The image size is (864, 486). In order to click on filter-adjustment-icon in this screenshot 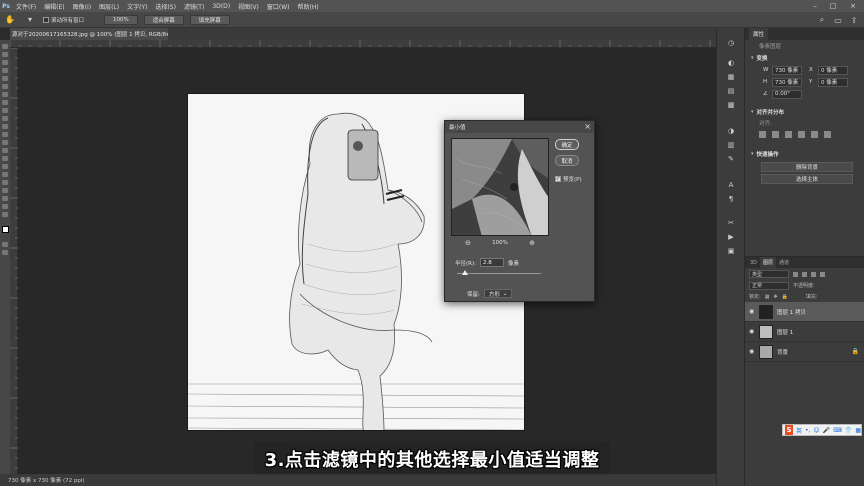, I will do `click(804, 274)`.